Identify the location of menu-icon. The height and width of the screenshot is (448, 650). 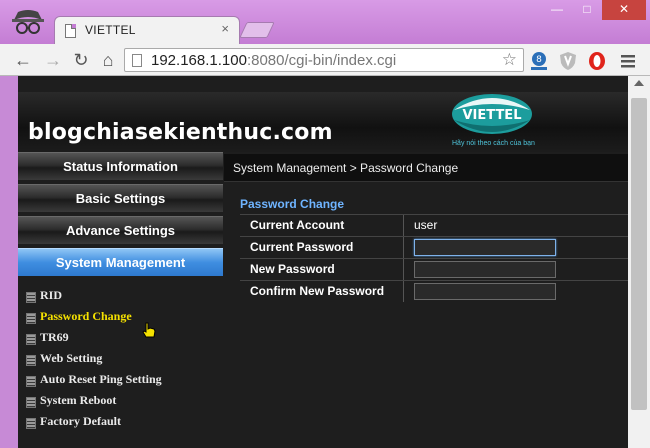
(628, 61).